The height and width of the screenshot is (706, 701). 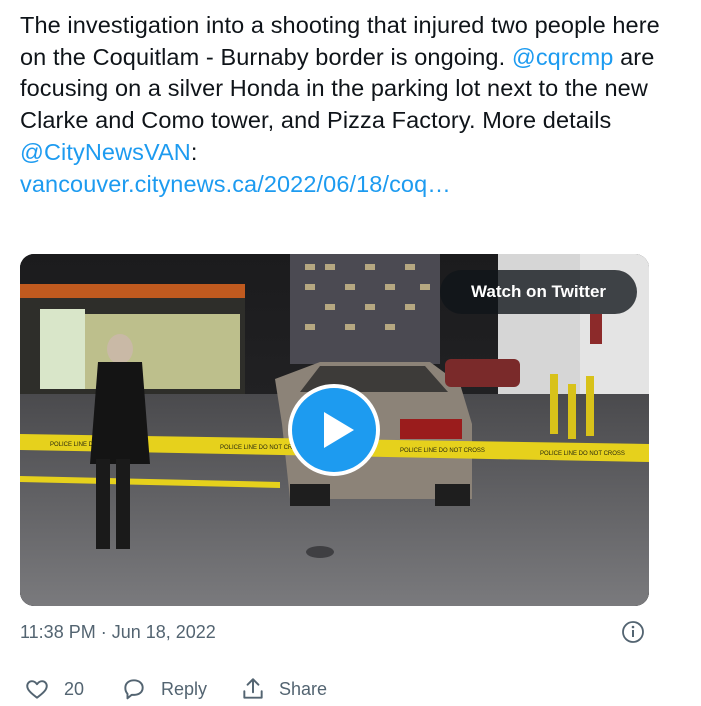 What do you see at coordinates (339, 430) in the screenshot?
I see `play-icon` at bounding box center [339, 430].